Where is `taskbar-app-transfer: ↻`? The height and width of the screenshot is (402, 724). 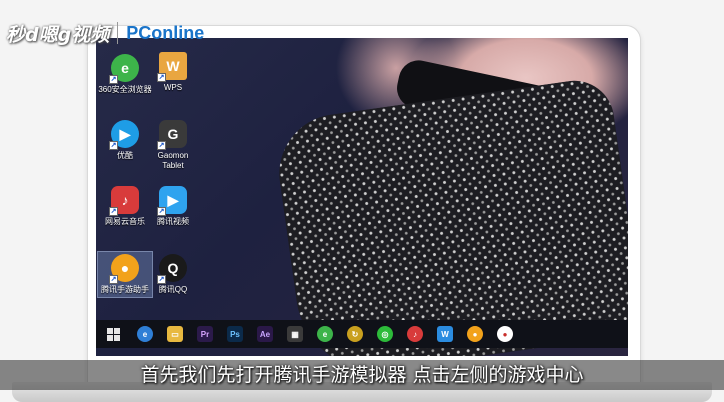 taskbar-app-transfer: ↻ is located at coordinates (355, 334).